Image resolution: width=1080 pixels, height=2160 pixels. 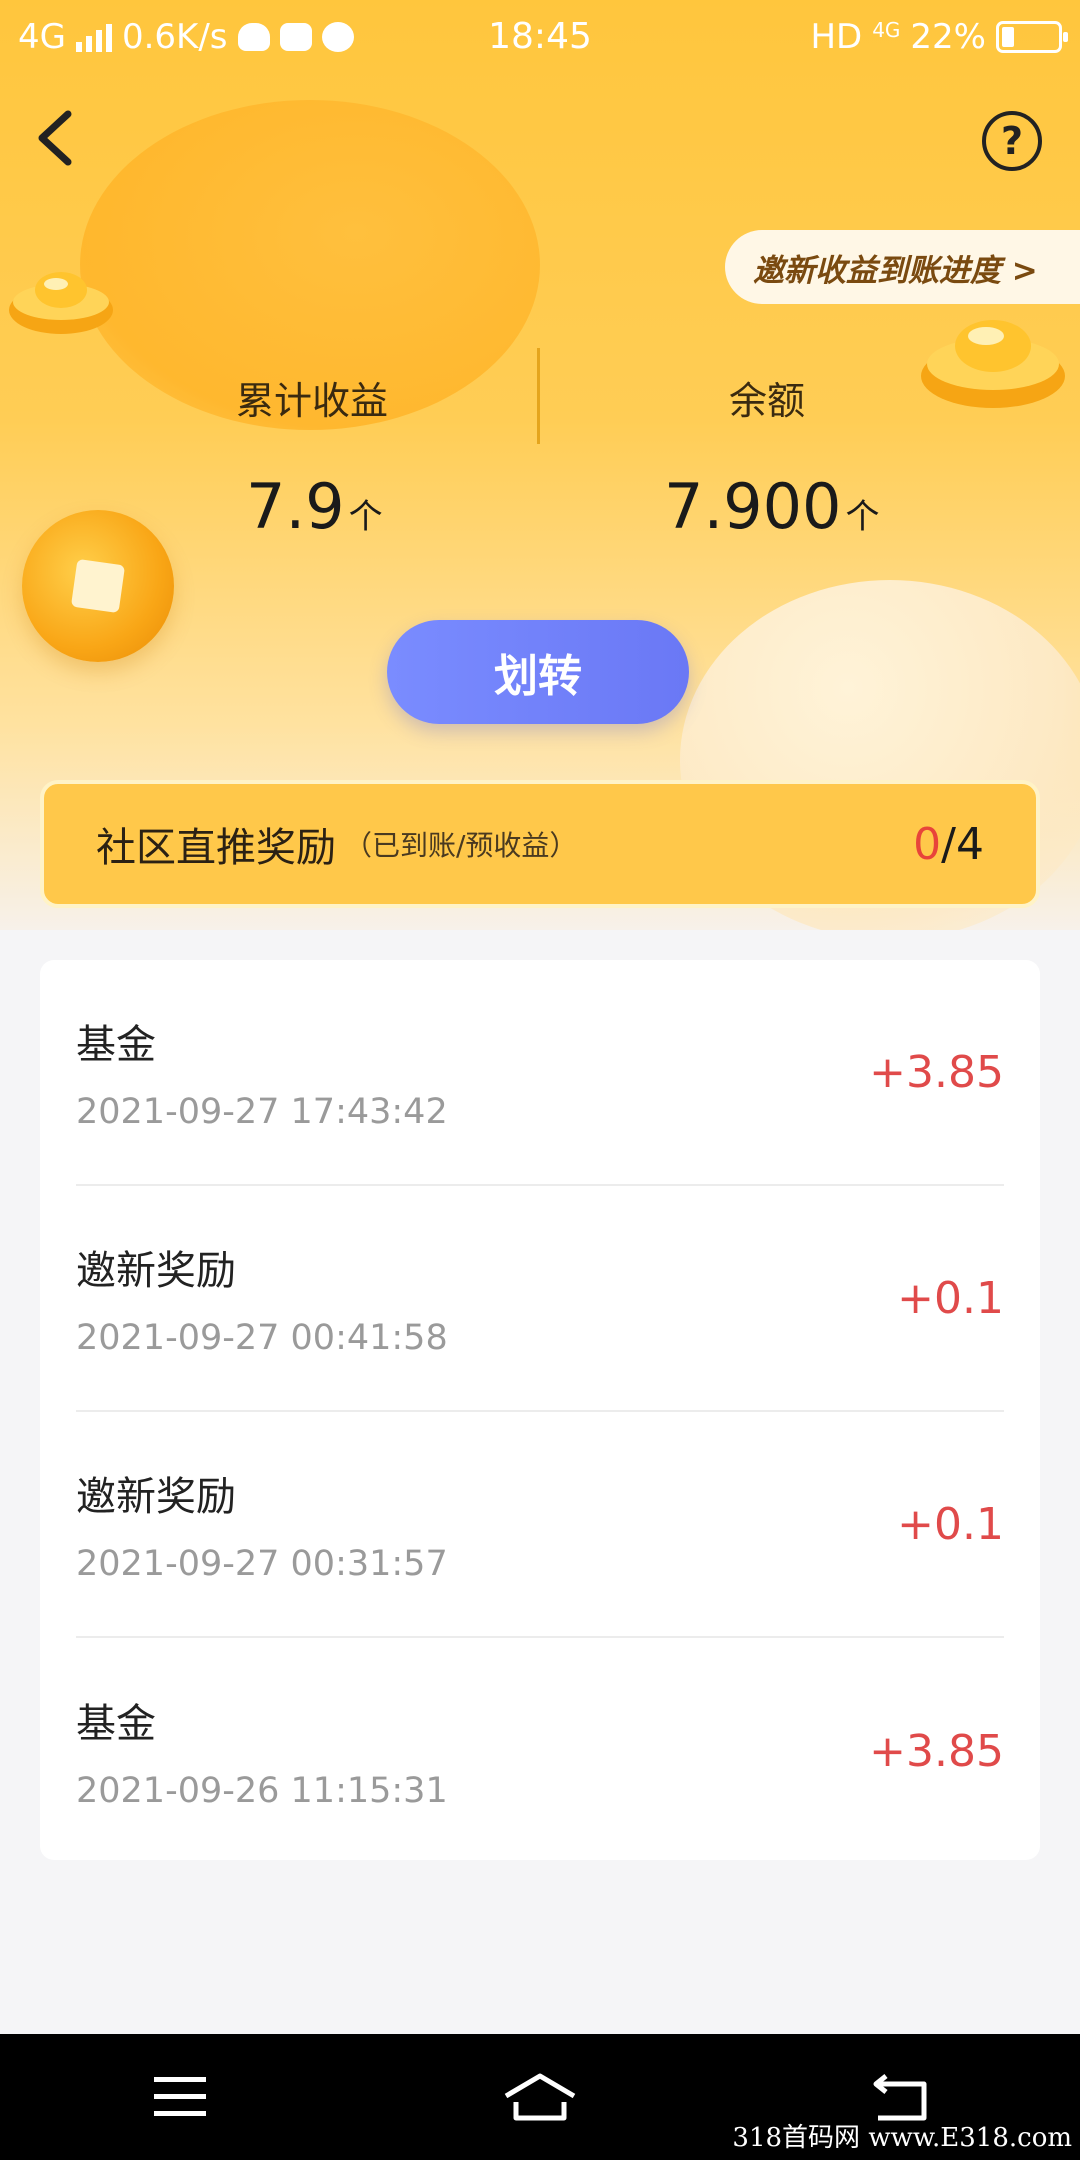 I want to click on reward-expected: 4, so click(x=970, y=844).